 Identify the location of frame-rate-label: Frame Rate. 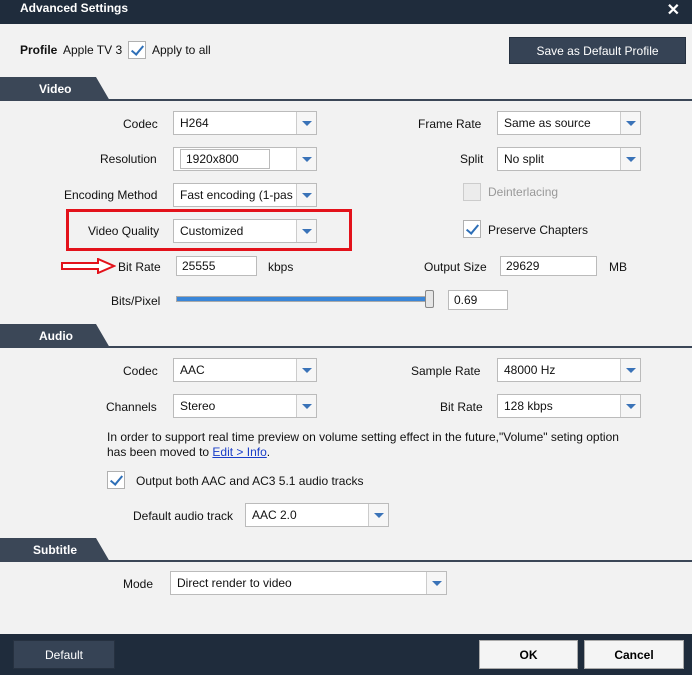
(450, 124).